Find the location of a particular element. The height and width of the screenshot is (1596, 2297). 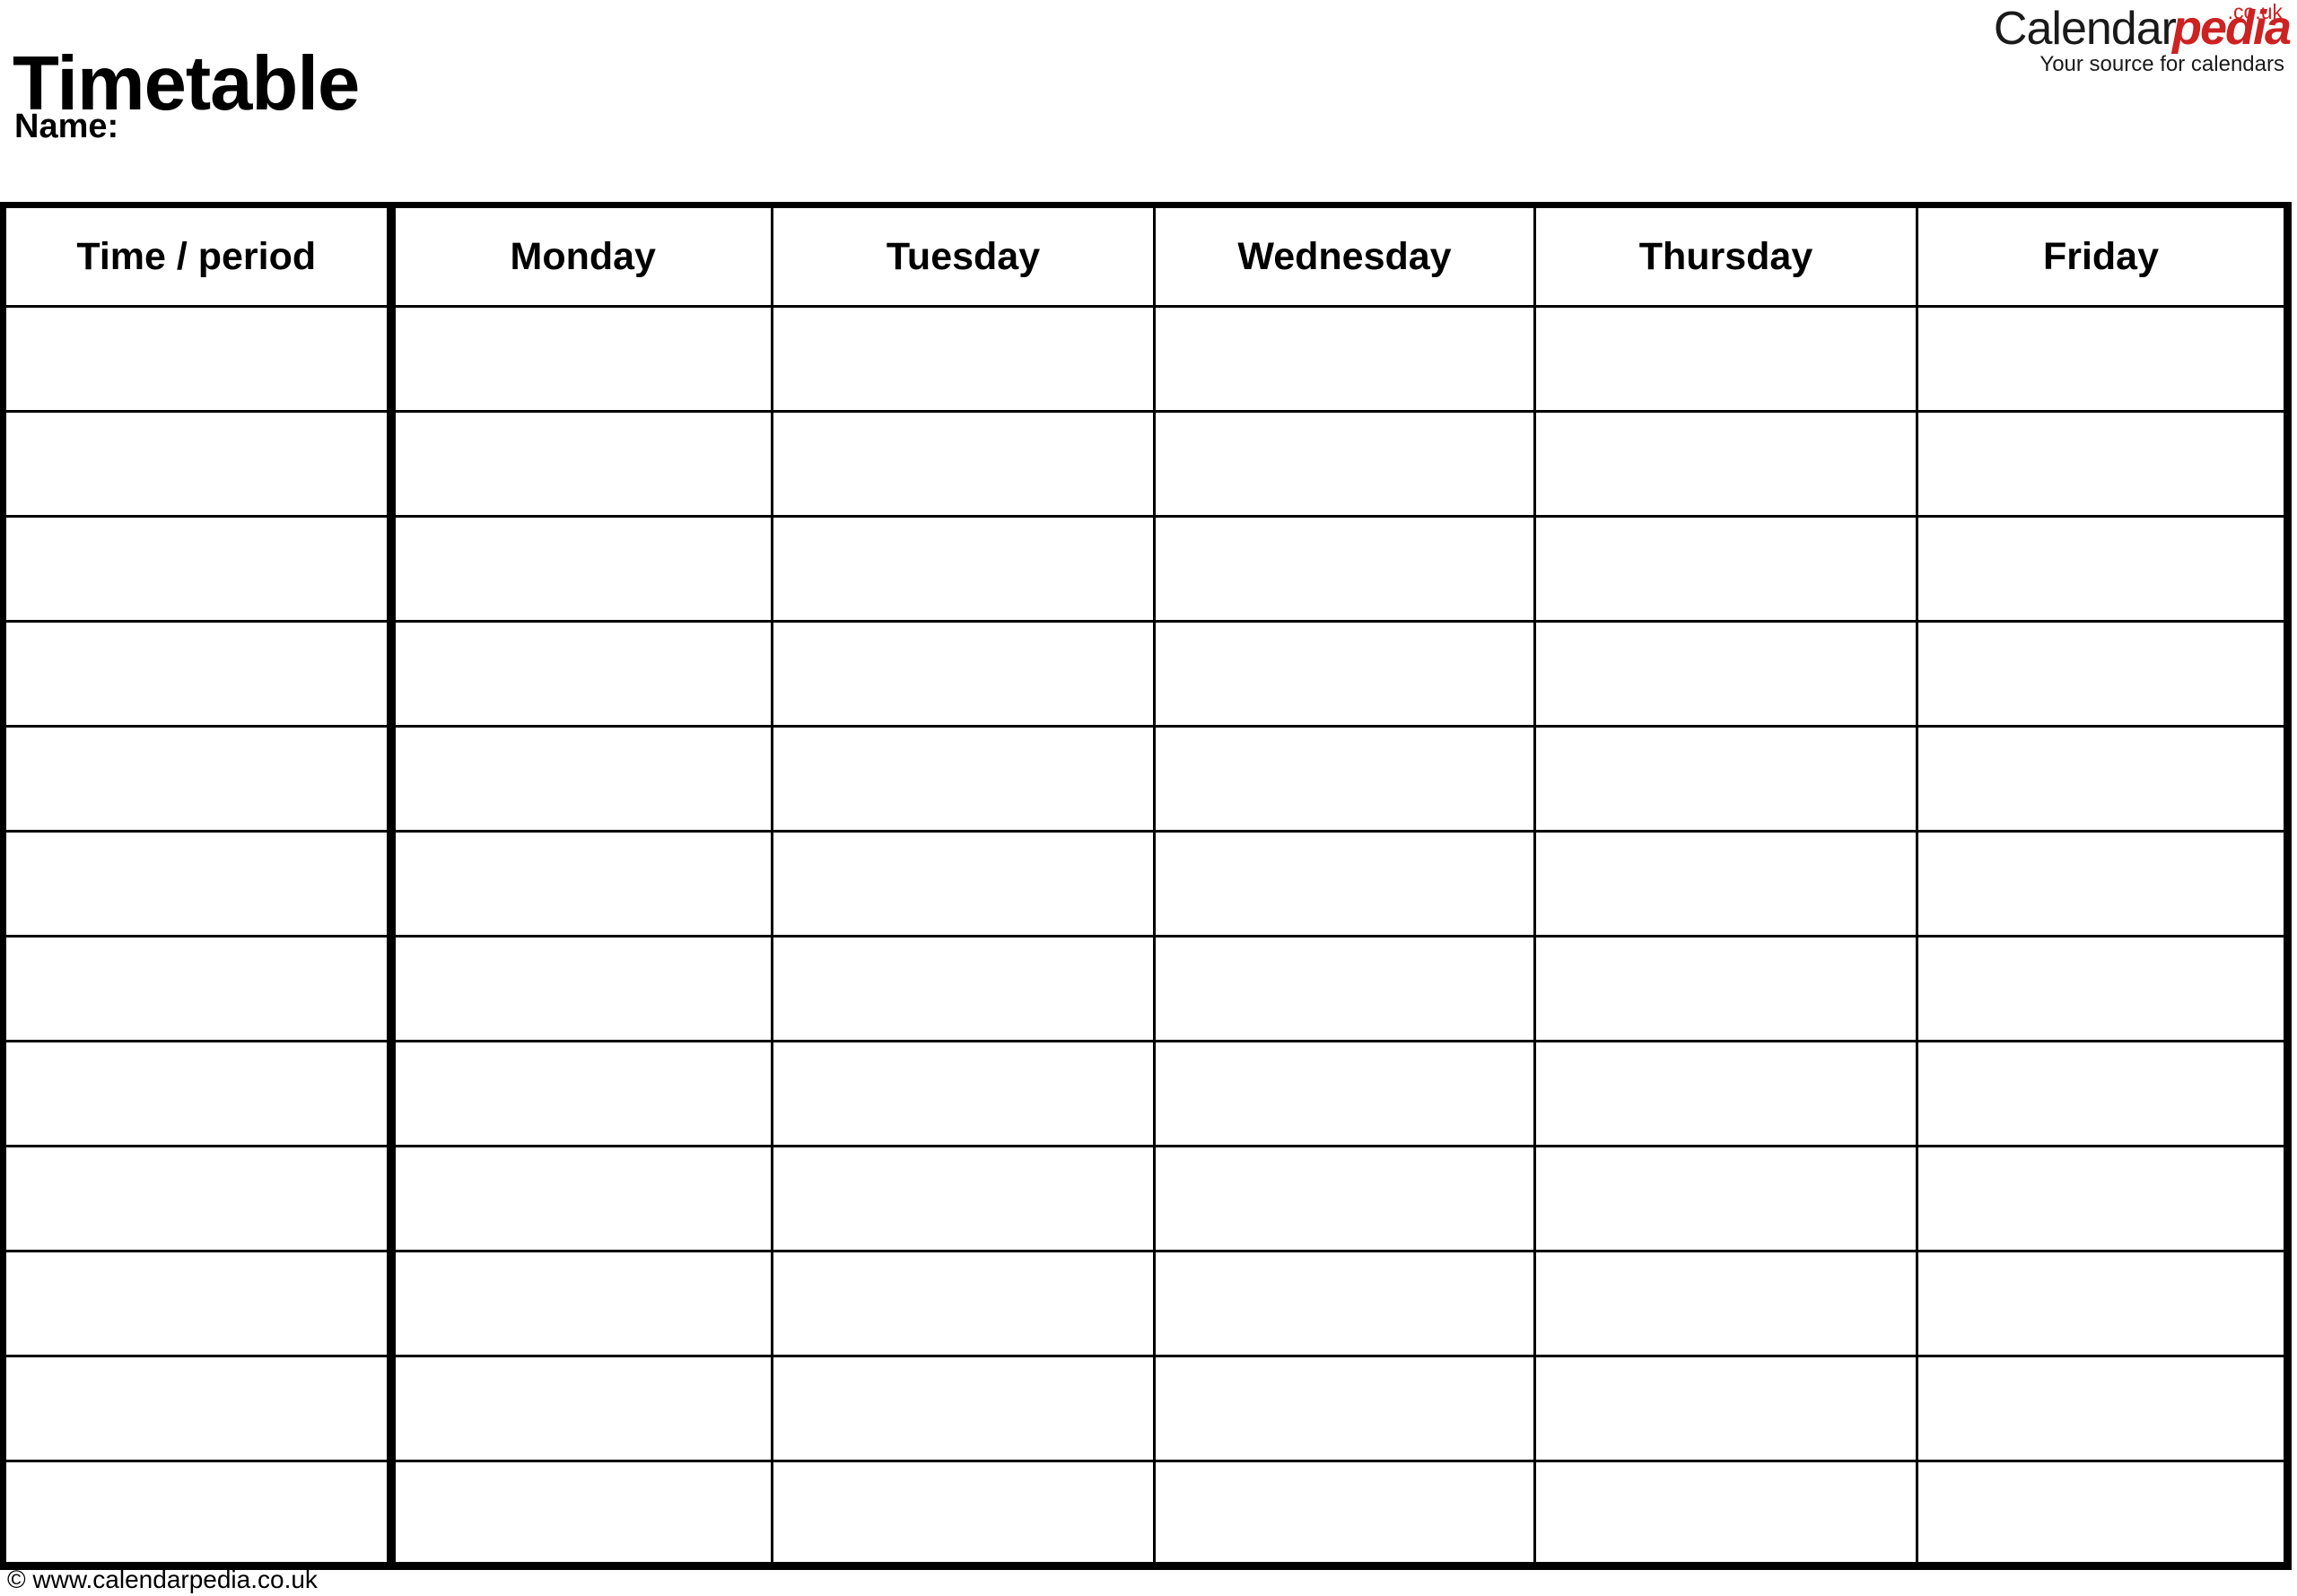

footer-copyright: © www.calendarpedia.co.uk is located at coordinates (162, 1579).